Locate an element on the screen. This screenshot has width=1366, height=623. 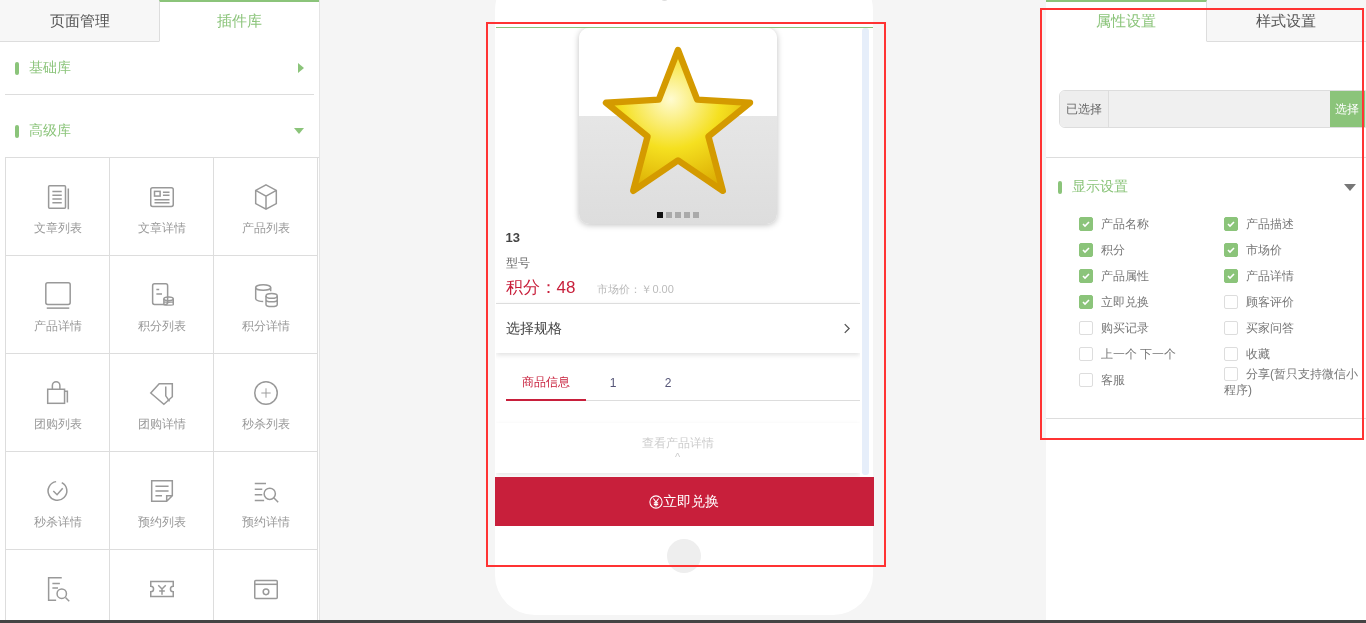
plugin-label: 文章详情 is located at coordinates (161, 228).